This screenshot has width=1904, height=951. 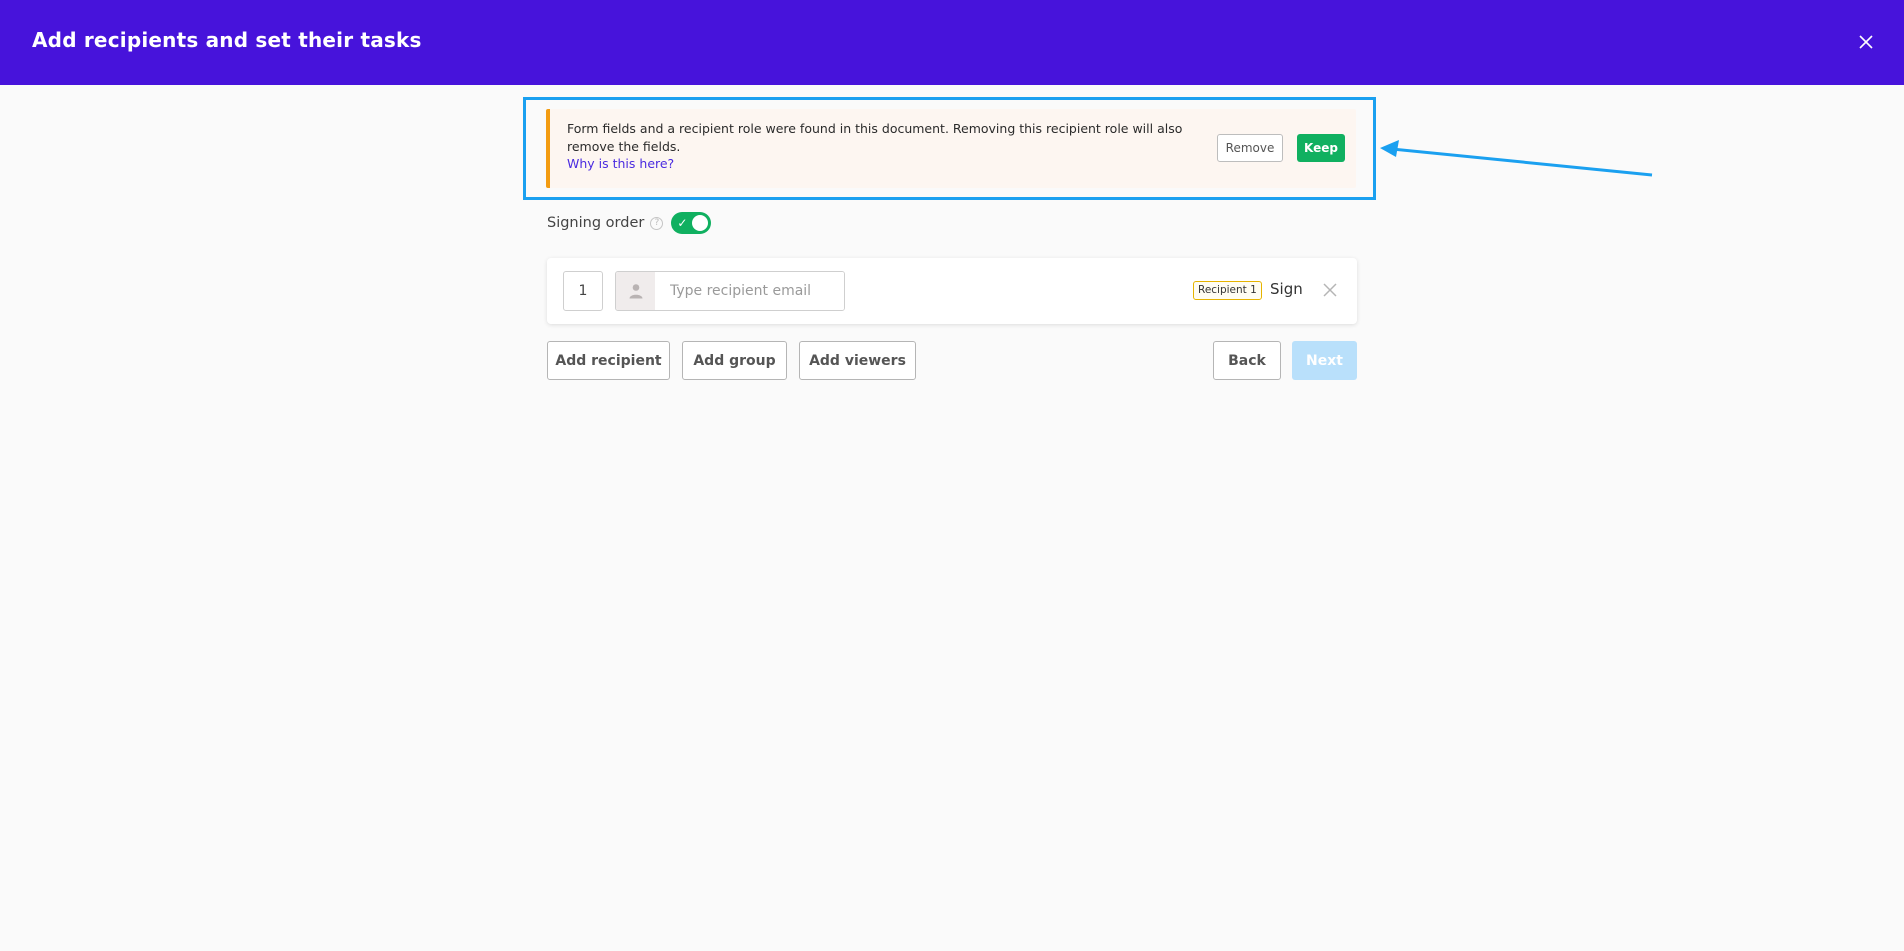 I want to click on check-icon: ✓, so click(x=682, y=223).